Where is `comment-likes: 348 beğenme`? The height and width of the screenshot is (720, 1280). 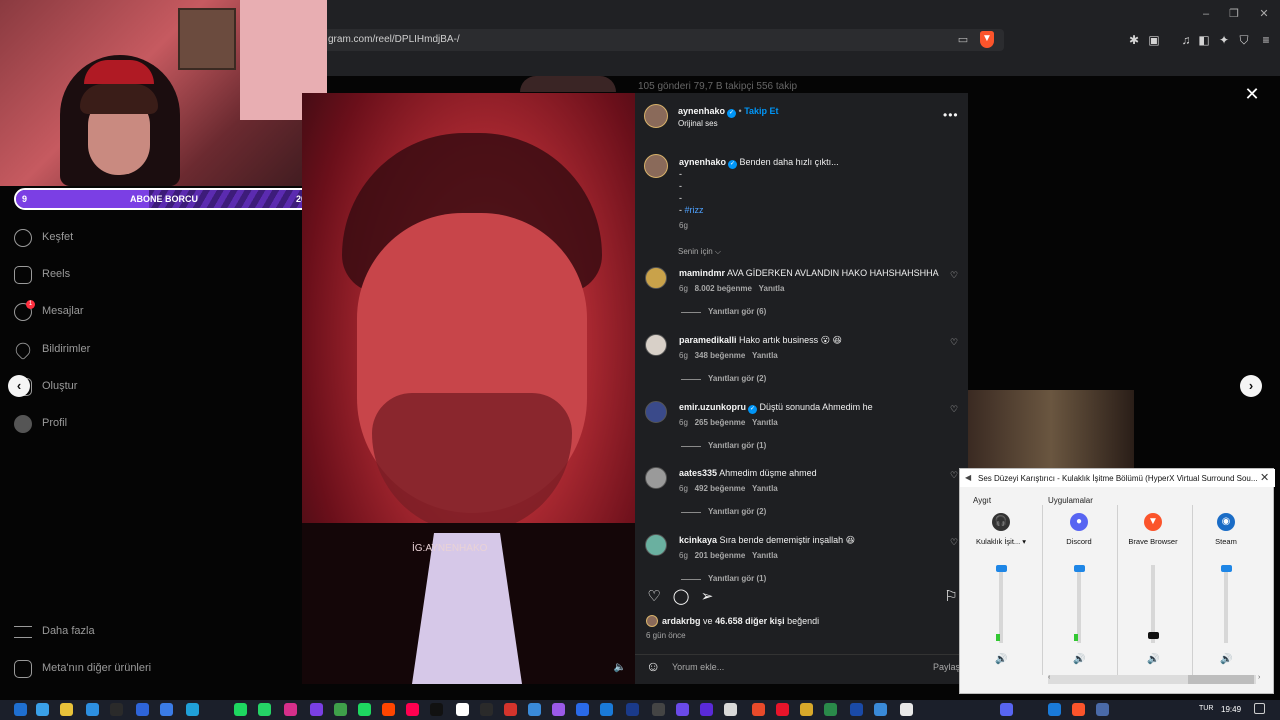
comment-likes: 348 beğenme is located at coordinates (720, 355).